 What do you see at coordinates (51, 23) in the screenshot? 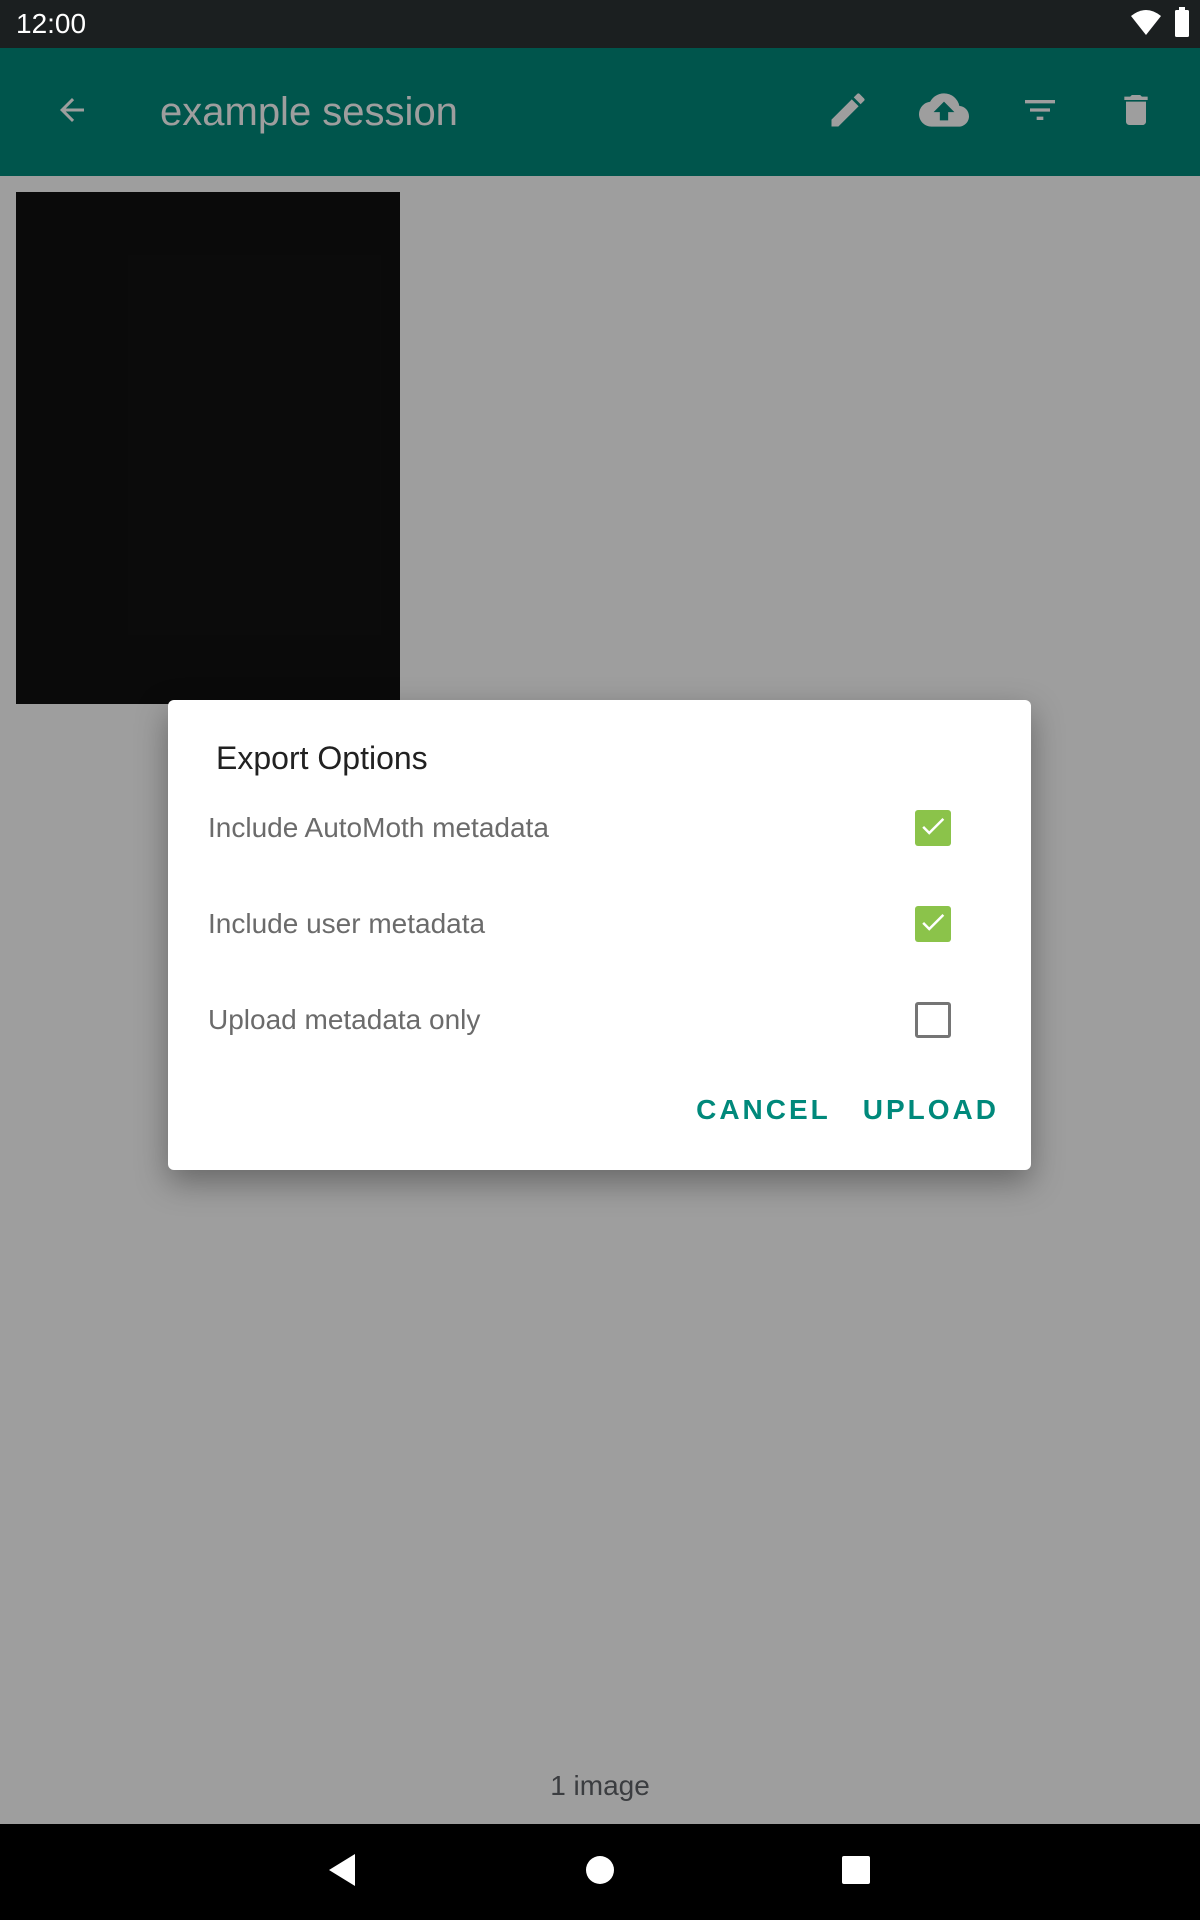
I see `status-time: 12:00` at bounding box center [51, 23].